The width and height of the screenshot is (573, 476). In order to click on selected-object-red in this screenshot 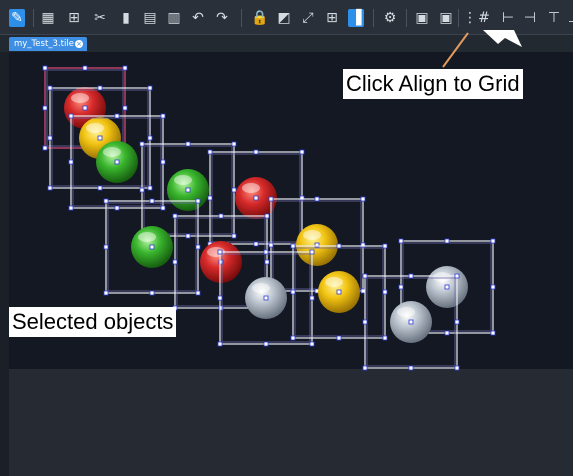, I will do `click(256, 198)`.